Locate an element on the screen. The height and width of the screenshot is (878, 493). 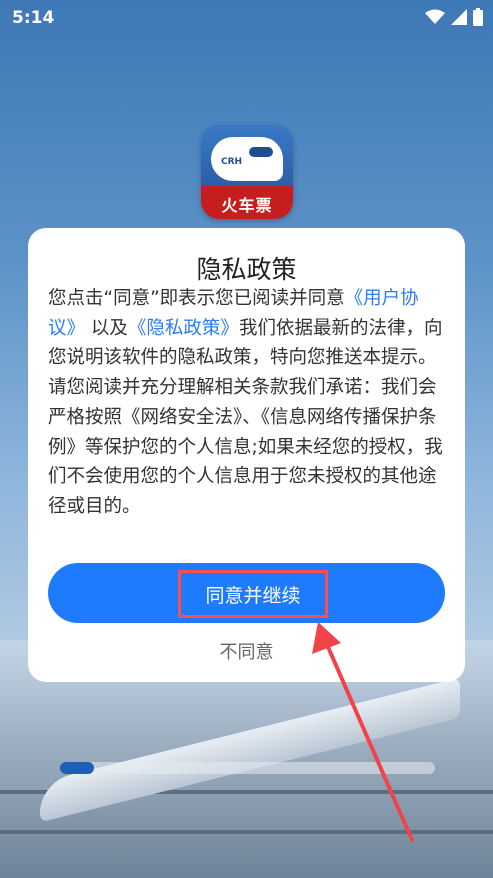
agree-button-label: 同意并继续 is located at coordinates (253, 594).